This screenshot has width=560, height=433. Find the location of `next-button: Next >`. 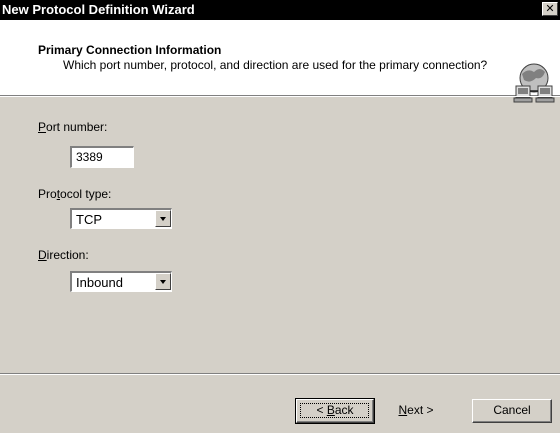

next-button: Next > is located at coordinates (416, 411).